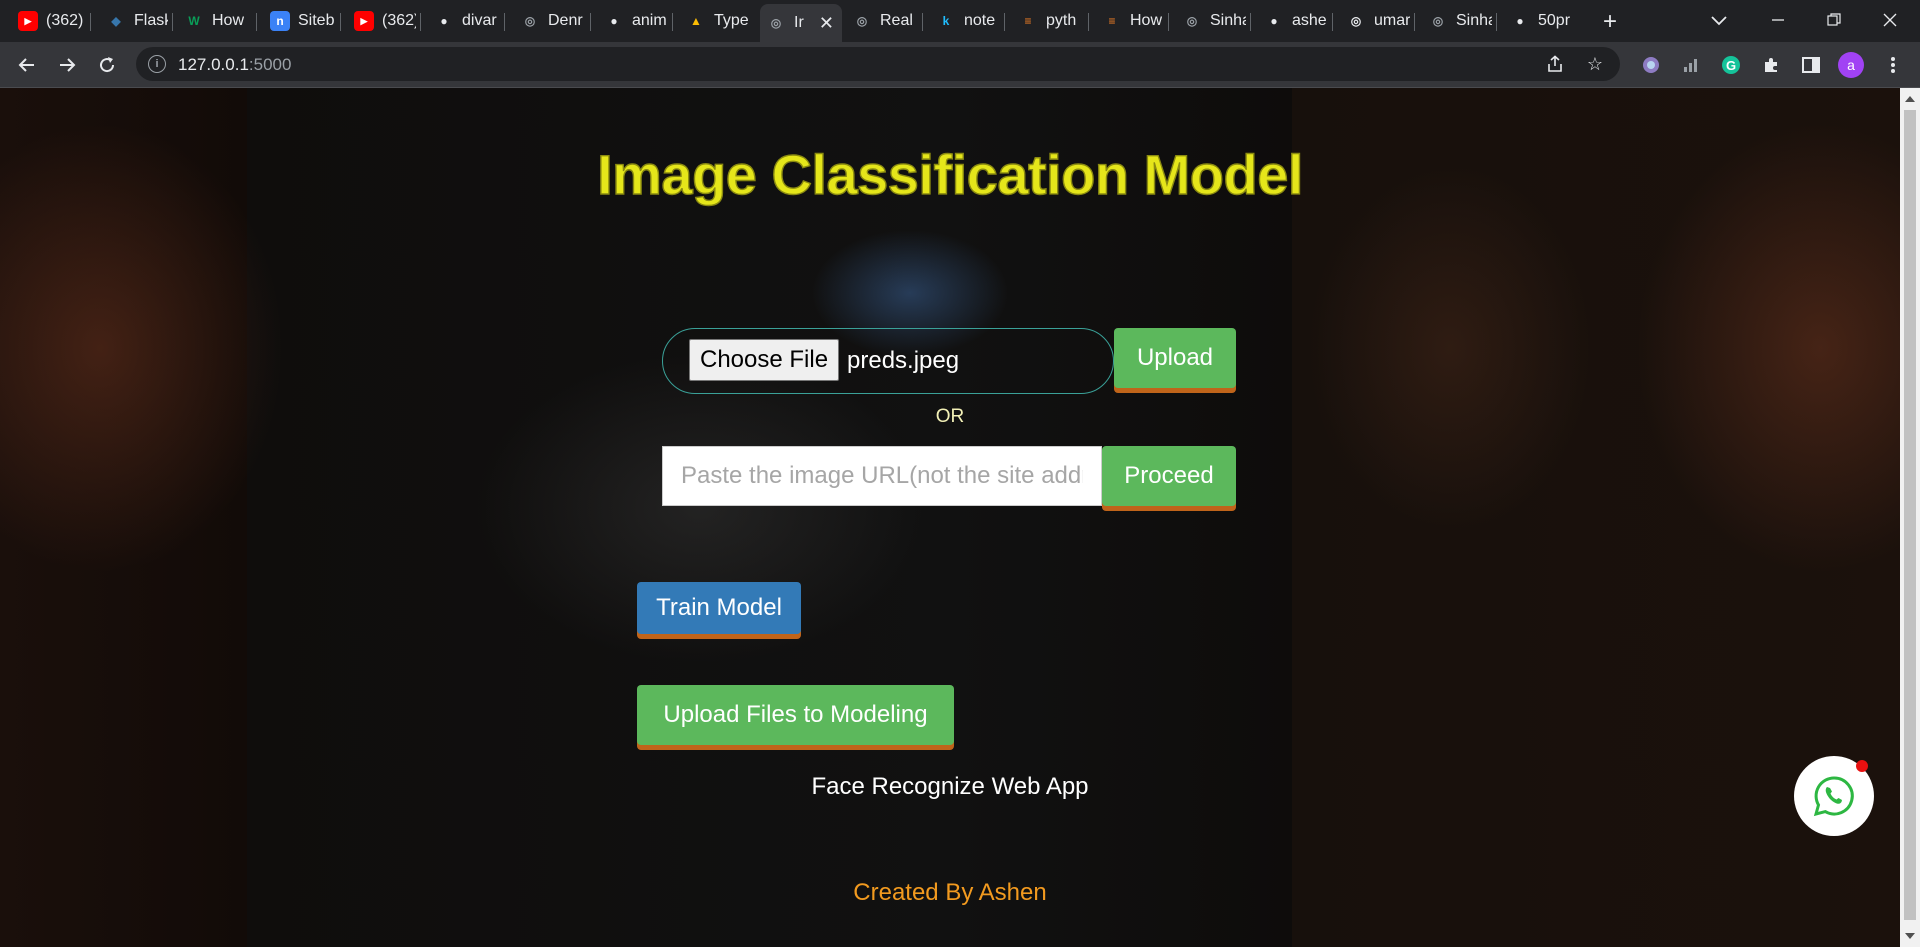  What do you see at coordinates (1778, 20) in the screenshot?
I see `minimize-button` at bounding box center [1778, 20].